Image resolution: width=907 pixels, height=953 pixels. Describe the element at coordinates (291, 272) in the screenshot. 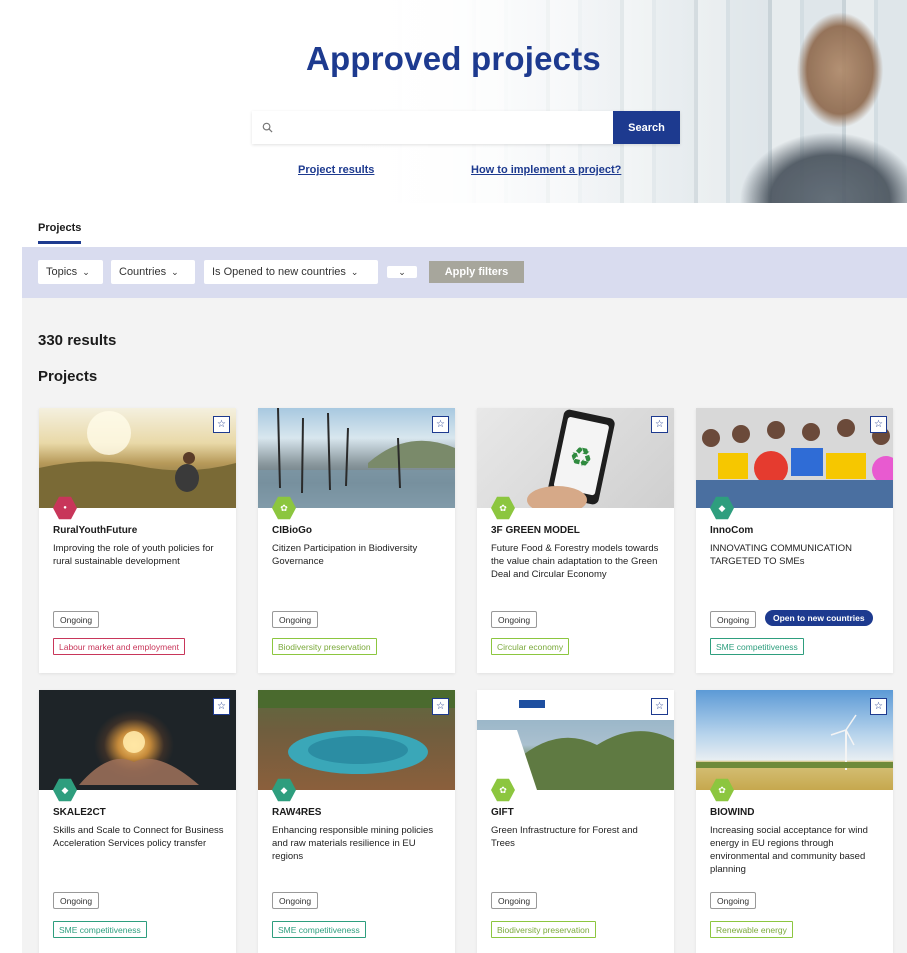

I see `opened-filter-dropdown: Is Opened to new countries ⌄` at that location.